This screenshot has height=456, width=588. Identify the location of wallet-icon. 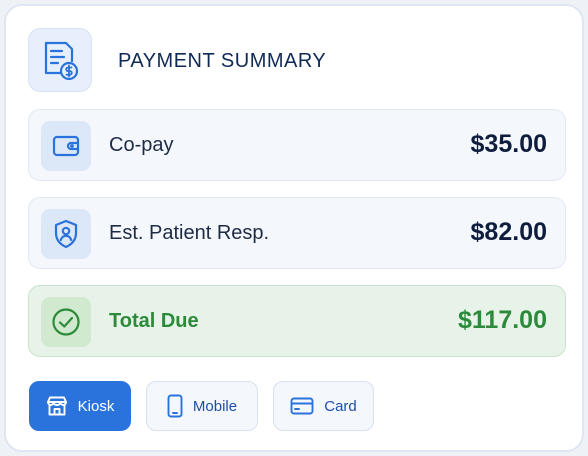
(66, 146).